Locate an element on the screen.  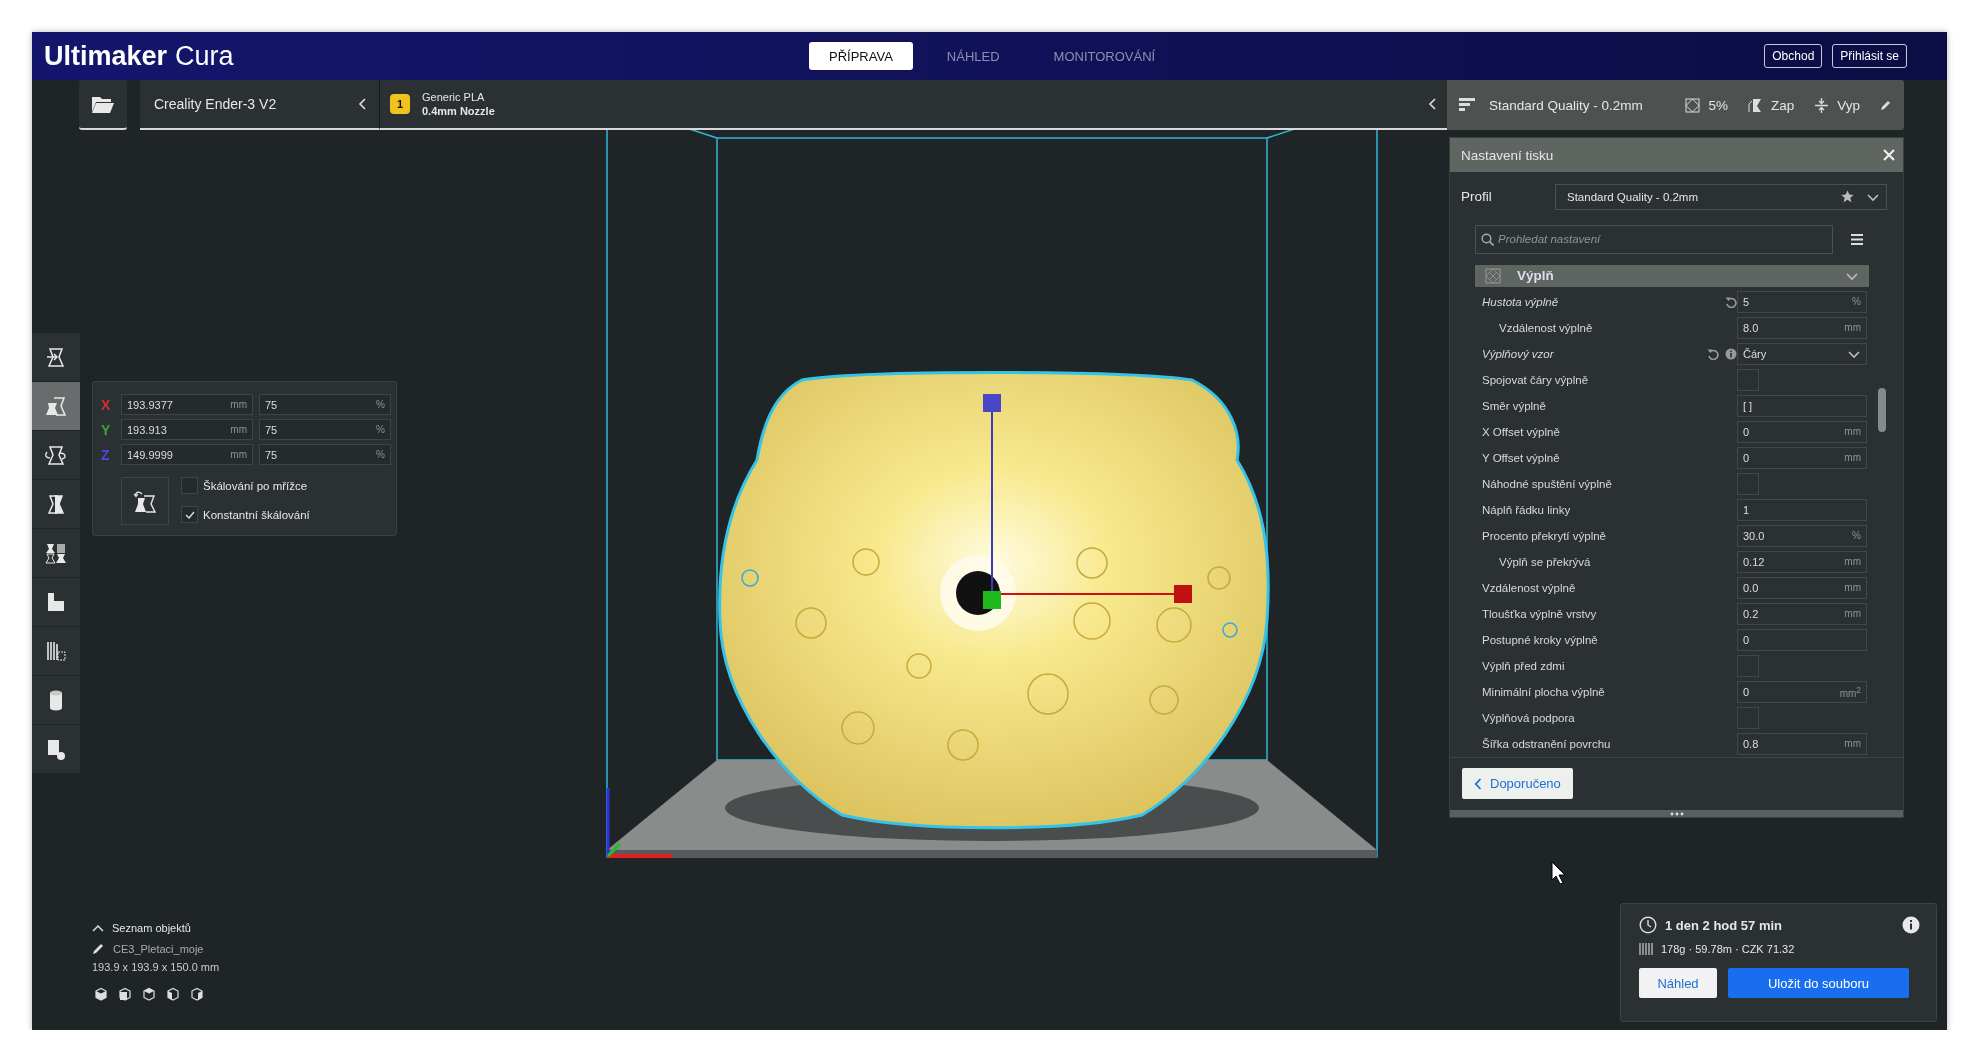
nozzle-name: 0.4mm Nozzle is located at coordinates (458, 111).